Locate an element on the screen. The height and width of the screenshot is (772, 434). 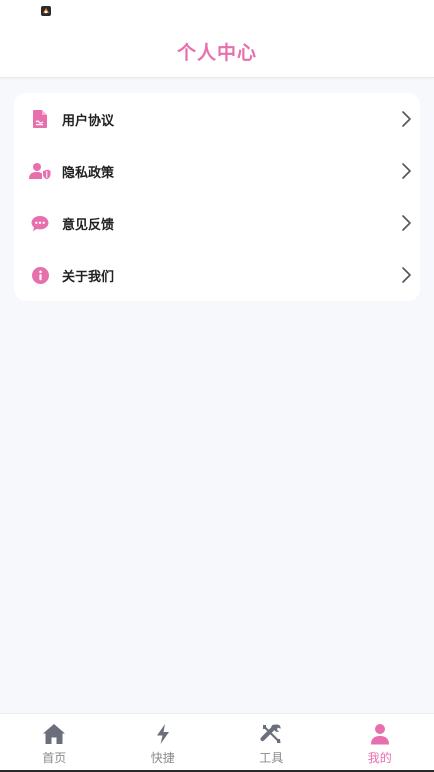
home-icon is located at coordinates (54, 734).